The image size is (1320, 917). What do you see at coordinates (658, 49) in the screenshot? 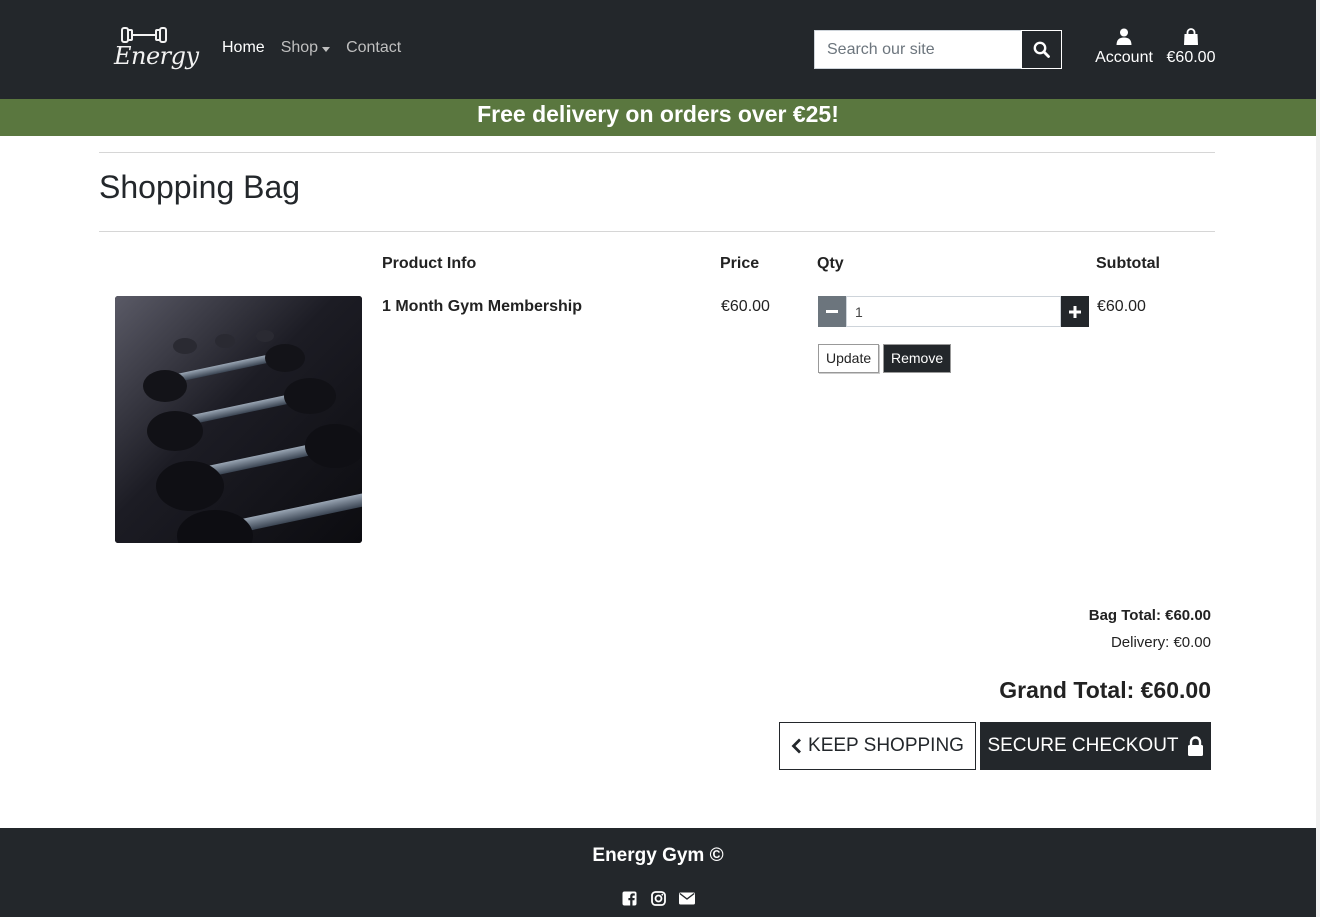
I see `header: Energy Home Shop Contact Account` at bounding box center [658, 49].